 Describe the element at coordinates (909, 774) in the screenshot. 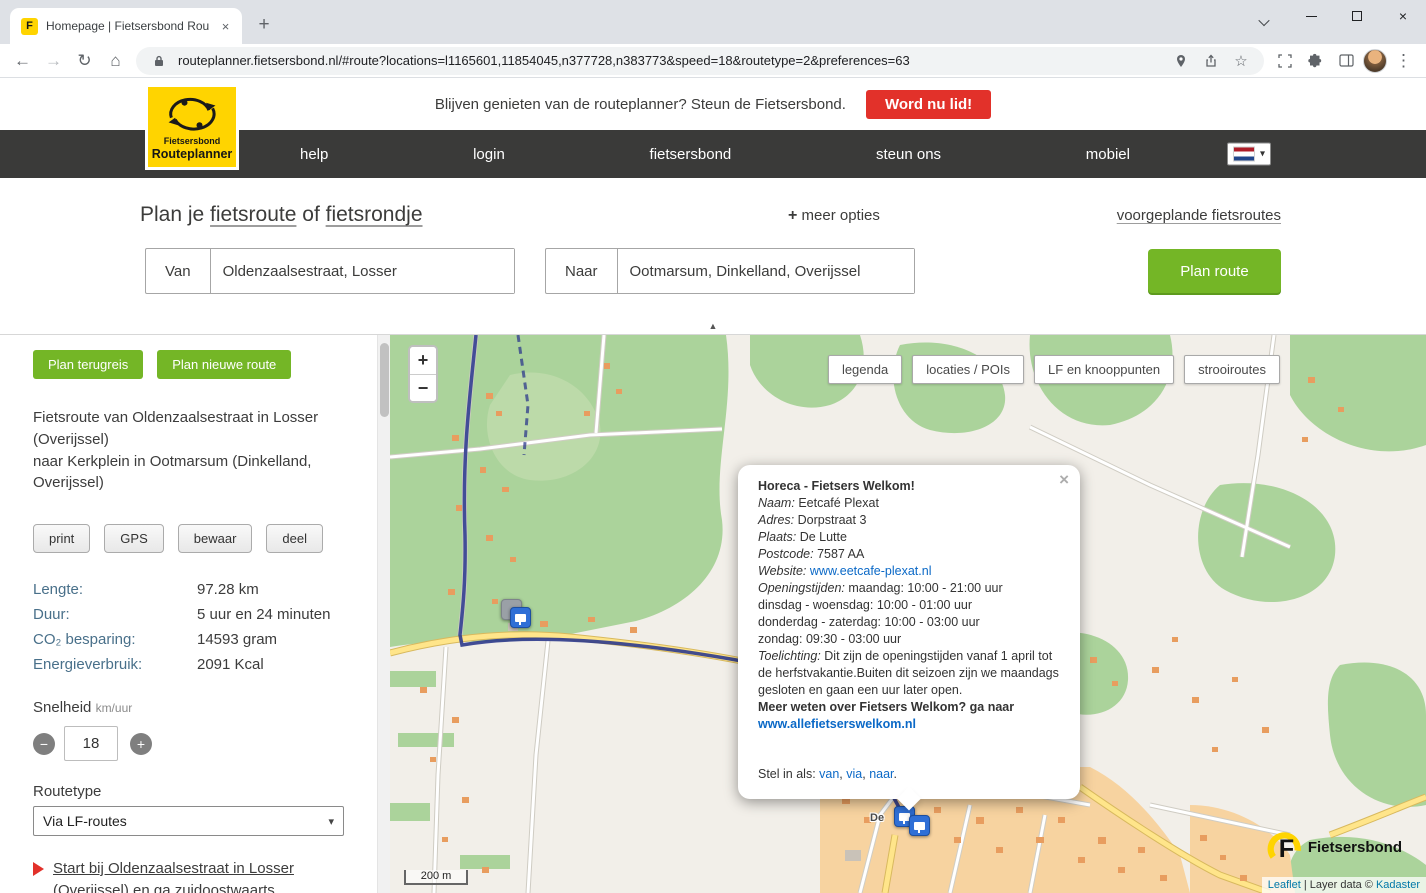

I see `popup-set-as-row: Stel in als: van, via, naar.` at that location.